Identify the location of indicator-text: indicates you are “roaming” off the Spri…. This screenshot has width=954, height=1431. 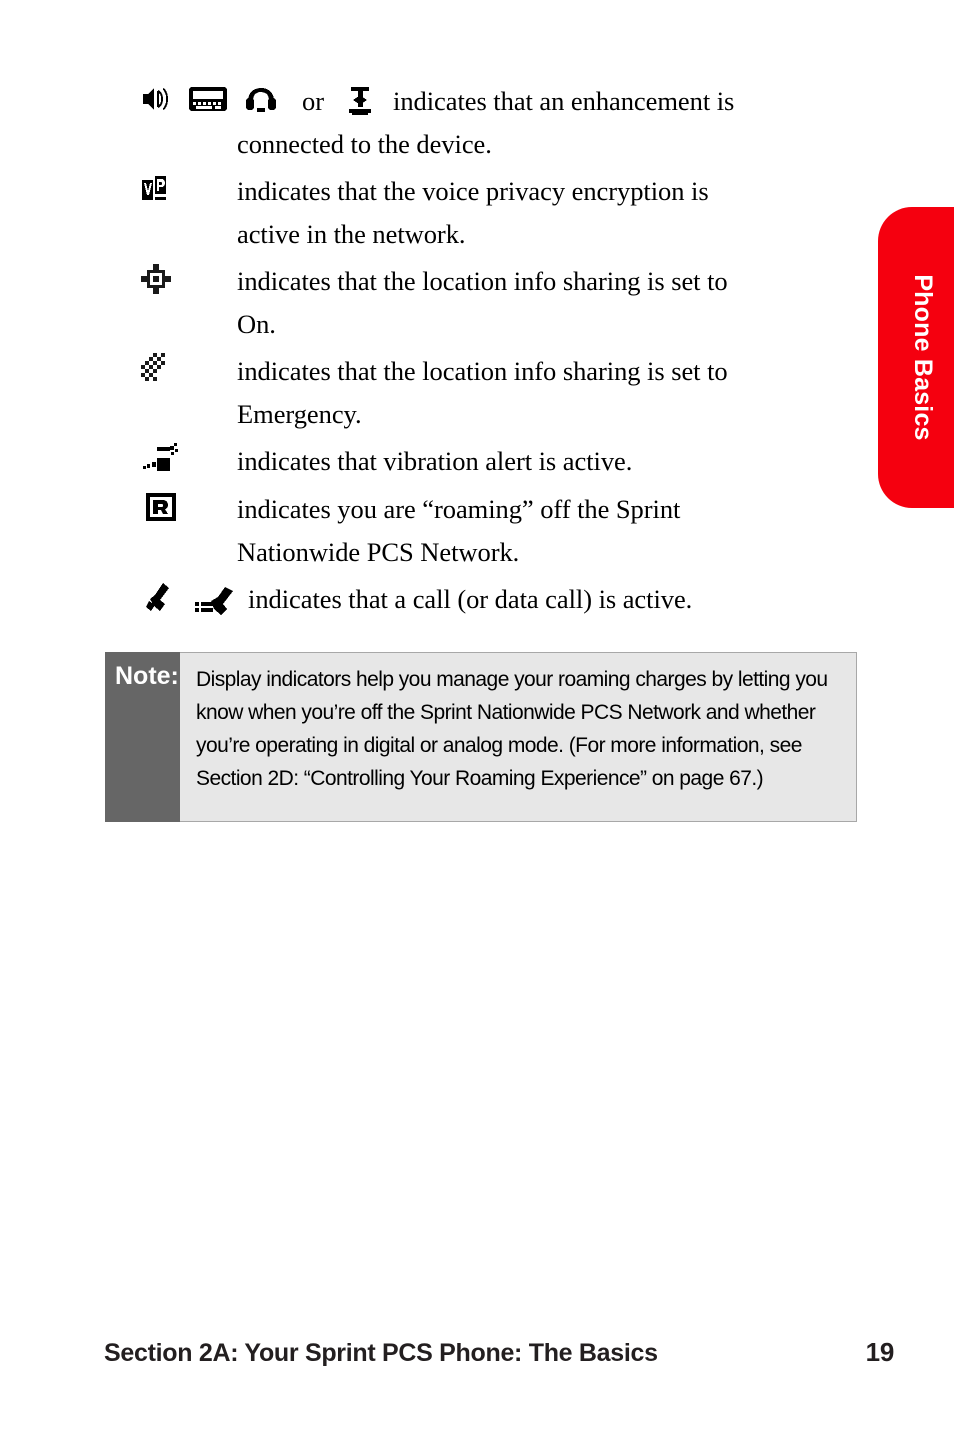
(548, 531).